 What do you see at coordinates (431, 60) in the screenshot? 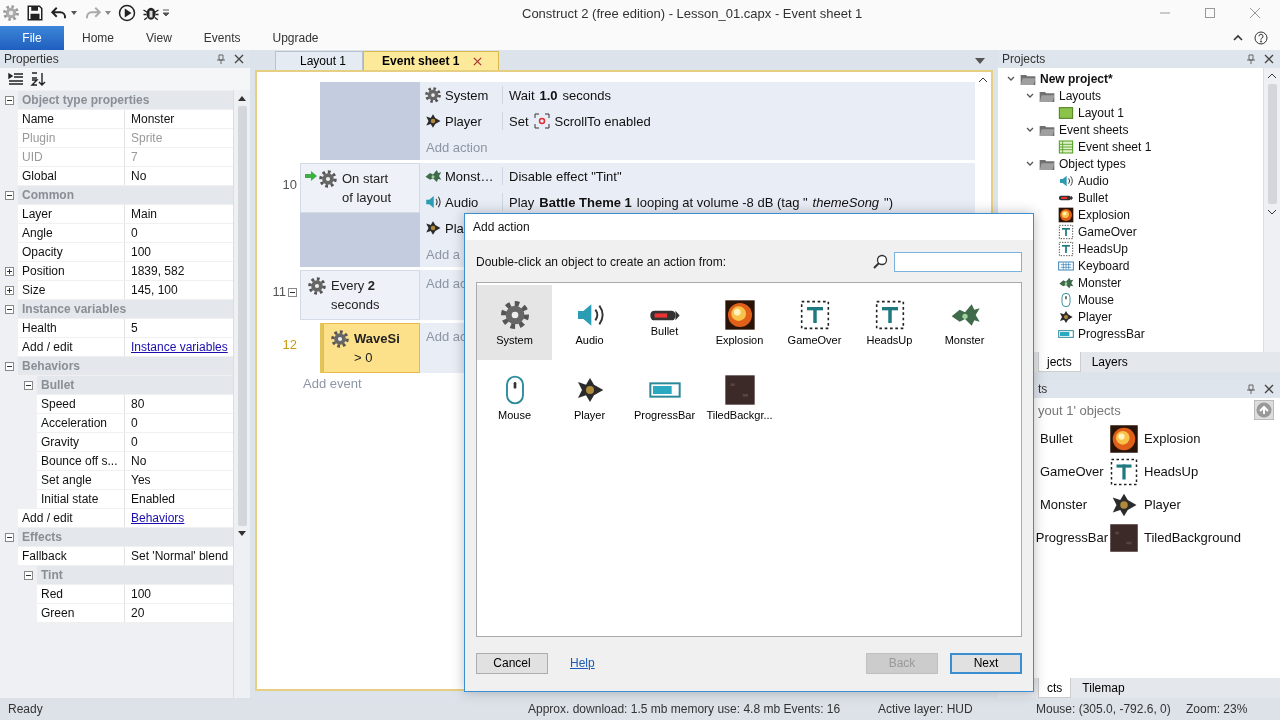
I see `document-tab: Event sheet 1` at bounding box center [431, 60].